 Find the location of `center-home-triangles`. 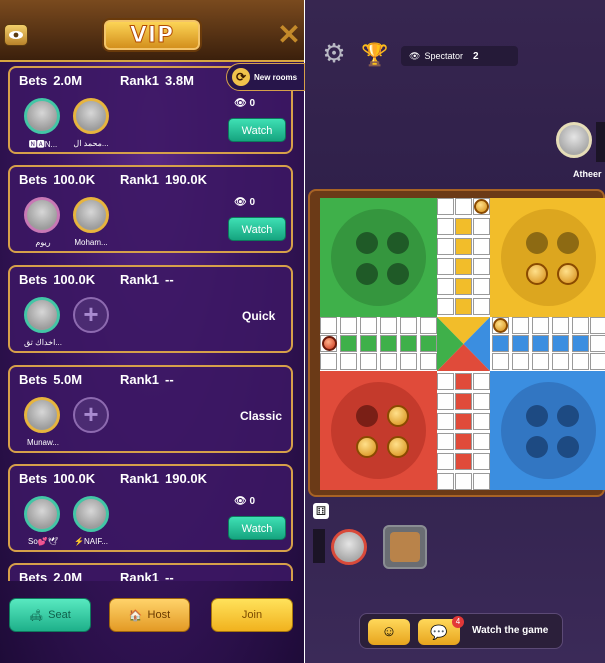

center-home-triangles is located at coordinates (463, 344).